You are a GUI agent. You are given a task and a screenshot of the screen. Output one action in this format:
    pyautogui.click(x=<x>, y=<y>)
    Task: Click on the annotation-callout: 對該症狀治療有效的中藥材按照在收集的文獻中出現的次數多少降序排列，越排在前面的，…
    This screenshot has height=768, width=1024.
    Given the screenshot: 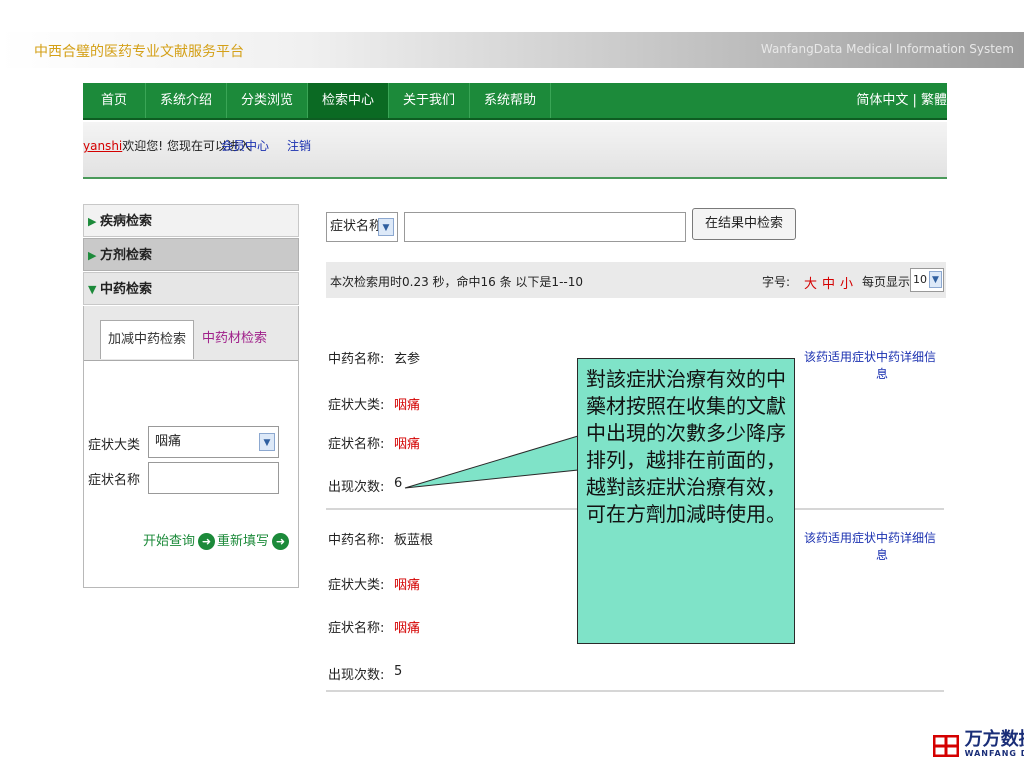 What is the action you would take?
    pyautogui.click(x=686, y=501)
    